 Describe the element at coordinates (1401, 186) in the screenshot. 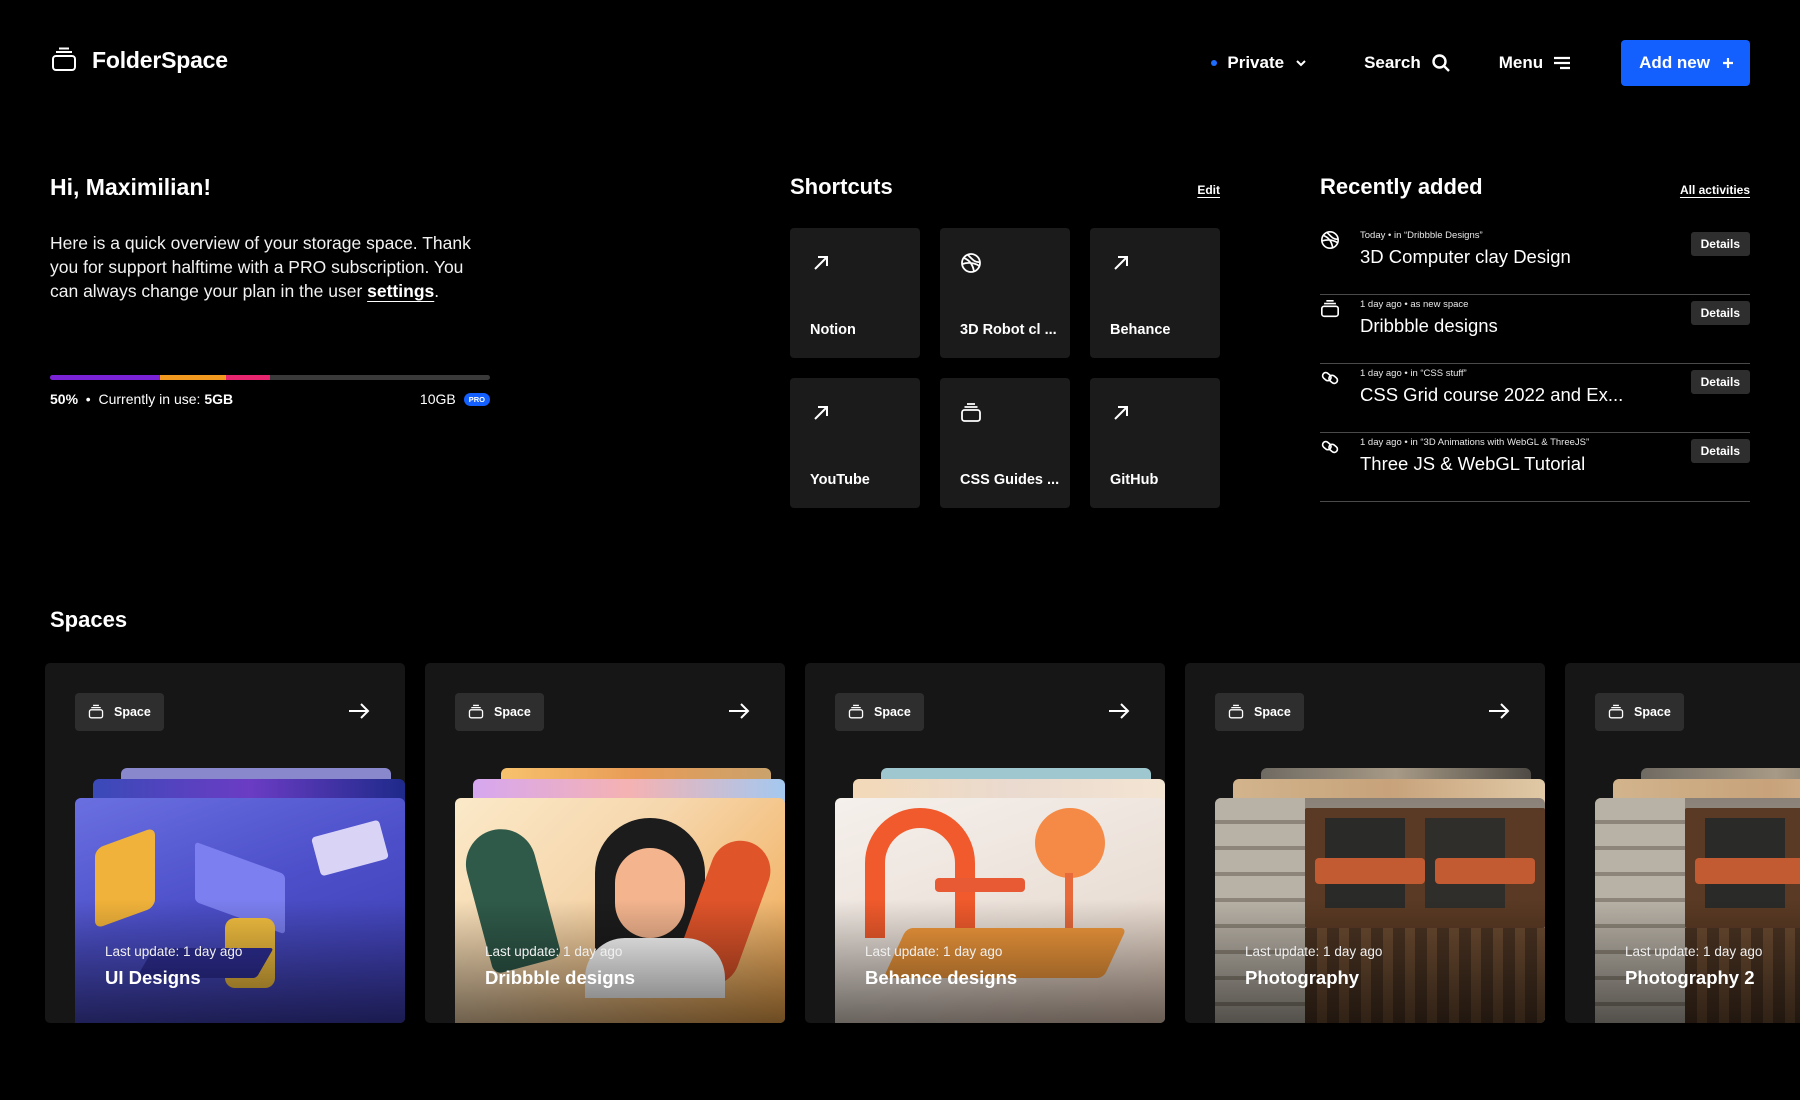

I see `recently-added-title: Recently added` at that location.